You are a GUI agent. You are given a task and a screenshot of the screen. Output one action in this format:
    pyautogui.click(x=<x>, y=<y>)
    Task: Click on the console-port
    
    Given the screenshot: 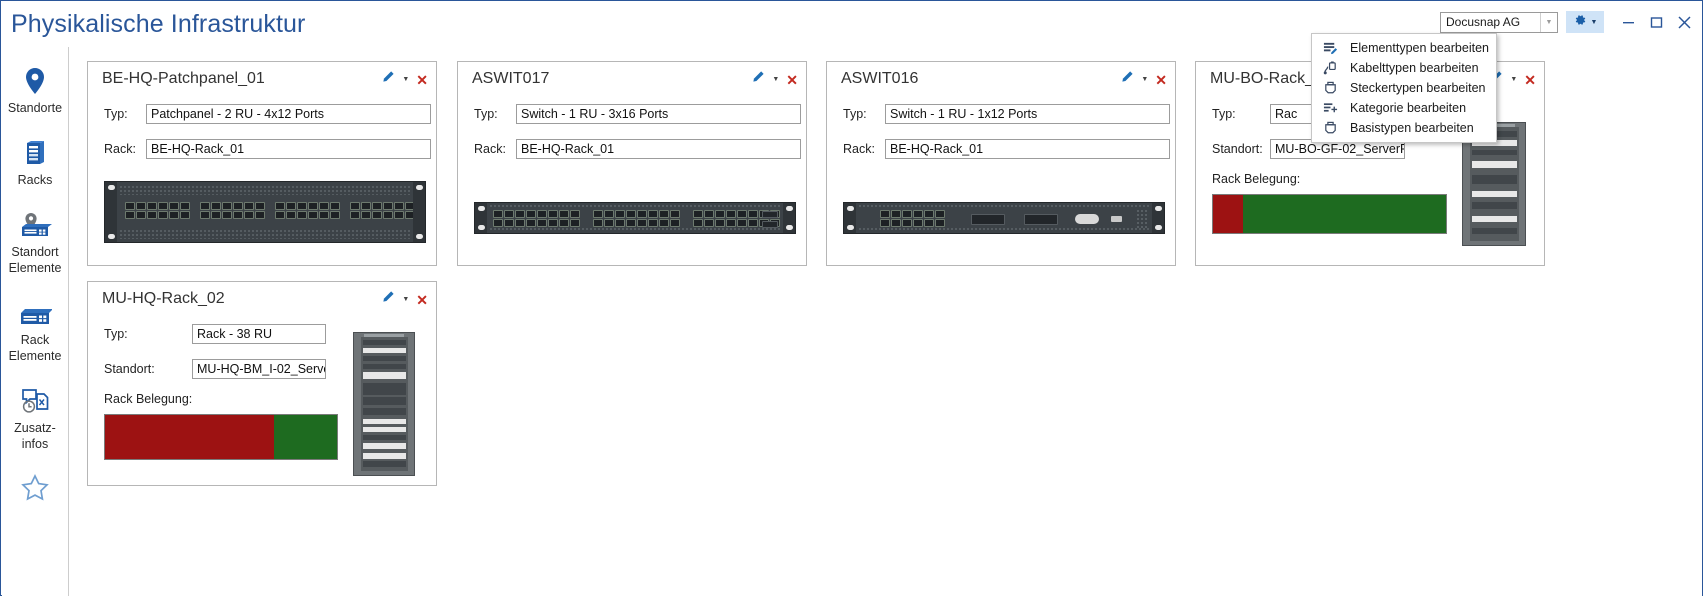 What is the action you would take?
    pyautogui.click(x=1087, y=219)
    